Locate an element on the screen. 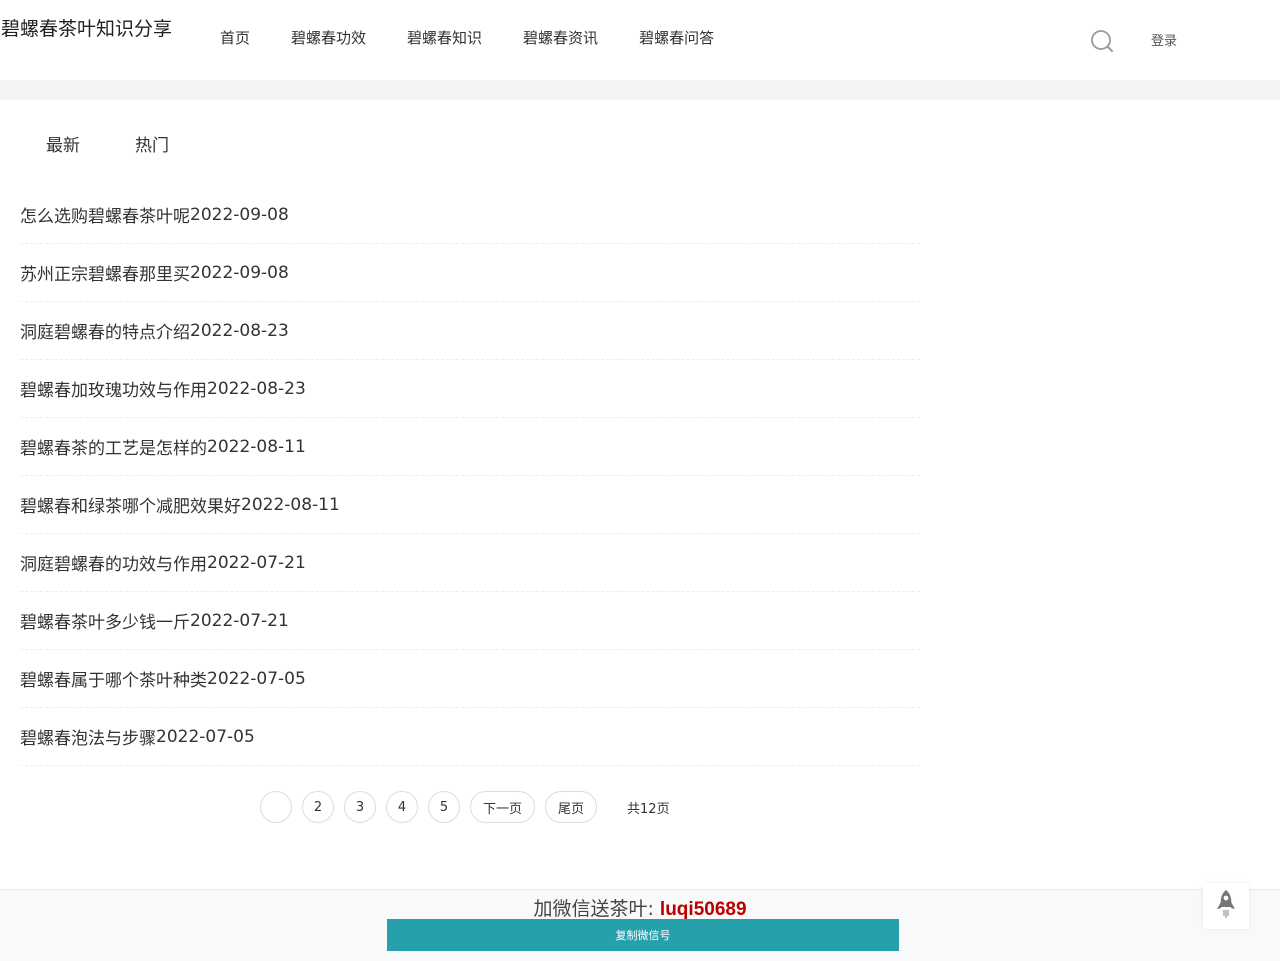  header: 碧螺春茶叶知识分享 首页 碧螺春功效 碧螺春知识 碧螺春资讯 碧螺春问答 登录 is located at coordinates (640, 40).